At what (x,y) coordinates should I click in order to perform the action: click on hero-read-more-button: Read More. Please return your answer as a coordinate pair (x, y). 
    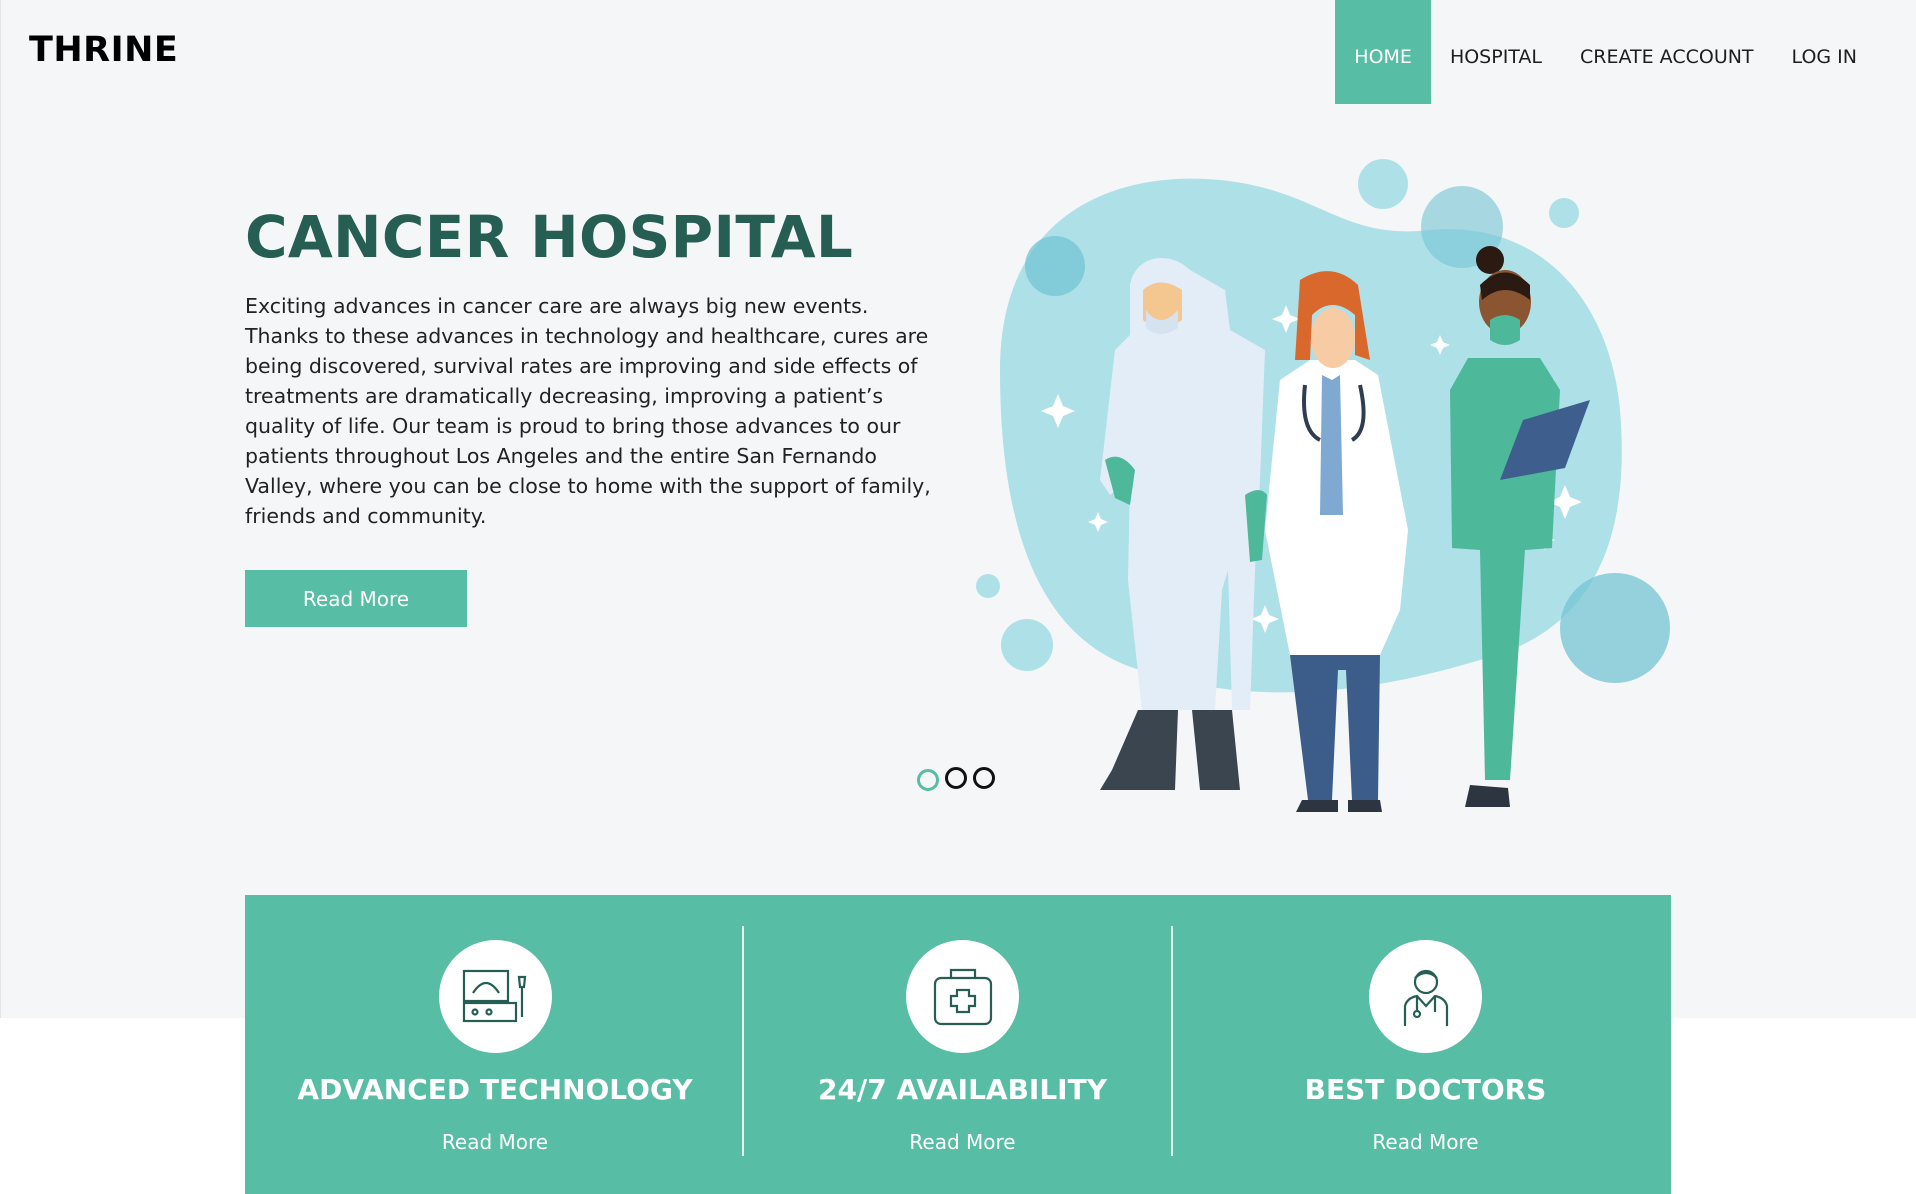
    Looking at the image, I should click on (356, 598).